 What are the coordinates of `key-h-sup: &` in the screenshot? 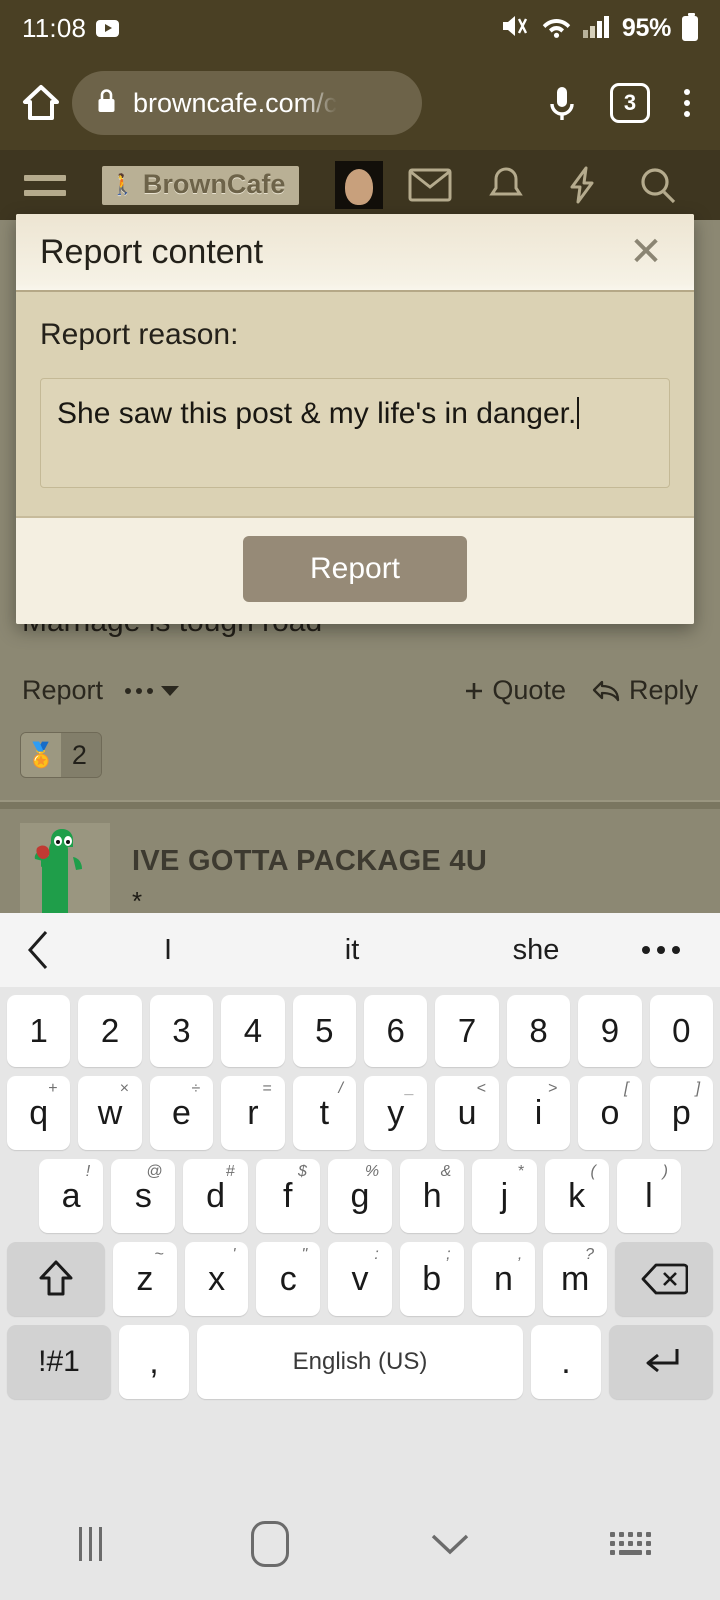 It's located at (446, 1171).